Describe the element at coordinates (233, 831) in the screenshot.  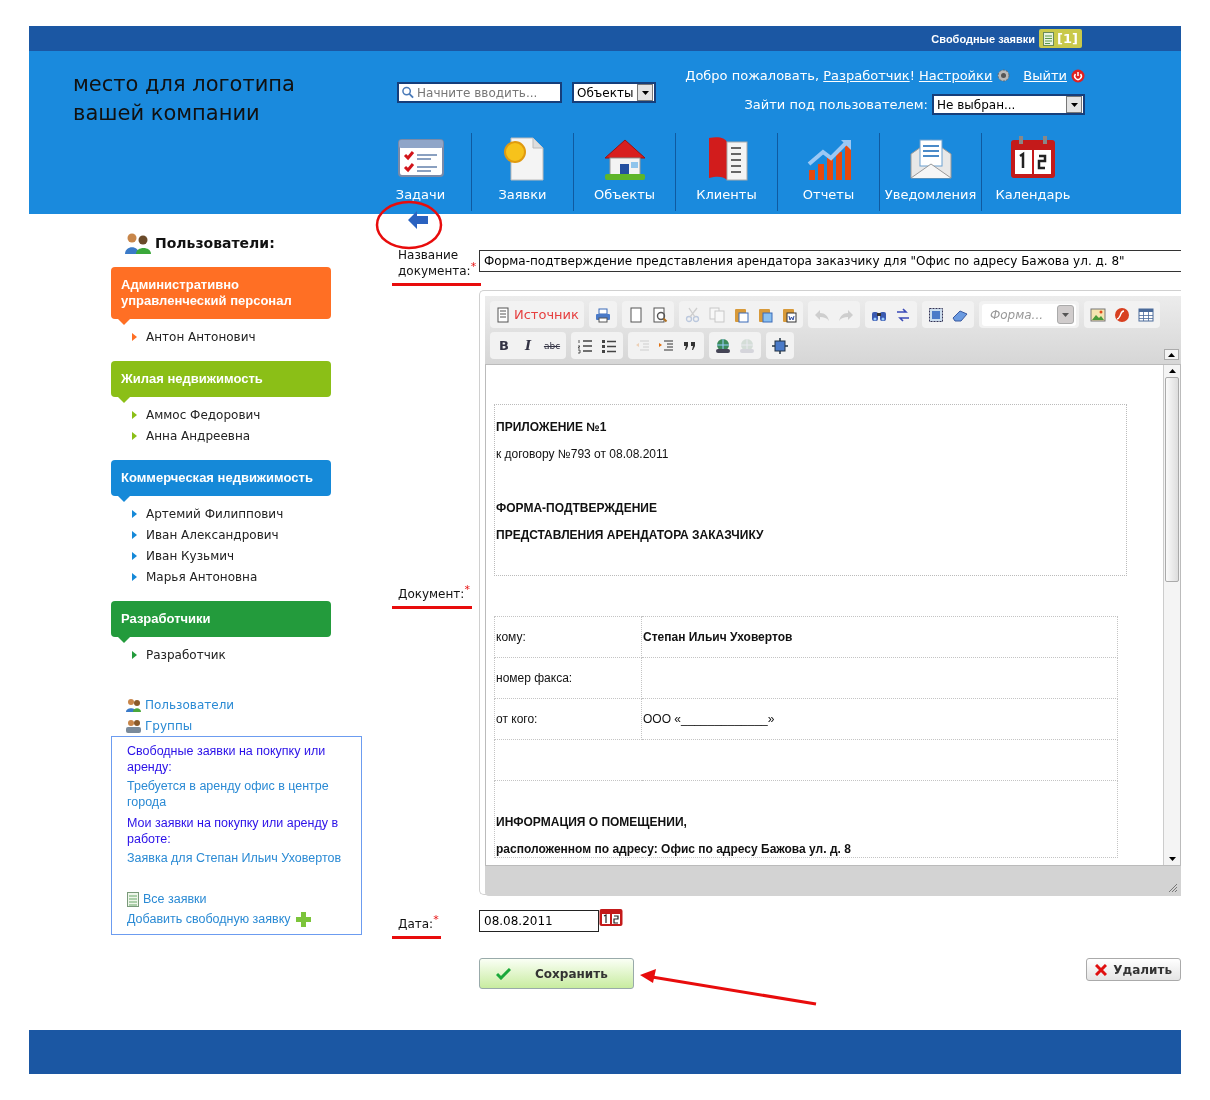
I see `section-heading: Мои заявки на покупку или аренду в работе:` at that location.